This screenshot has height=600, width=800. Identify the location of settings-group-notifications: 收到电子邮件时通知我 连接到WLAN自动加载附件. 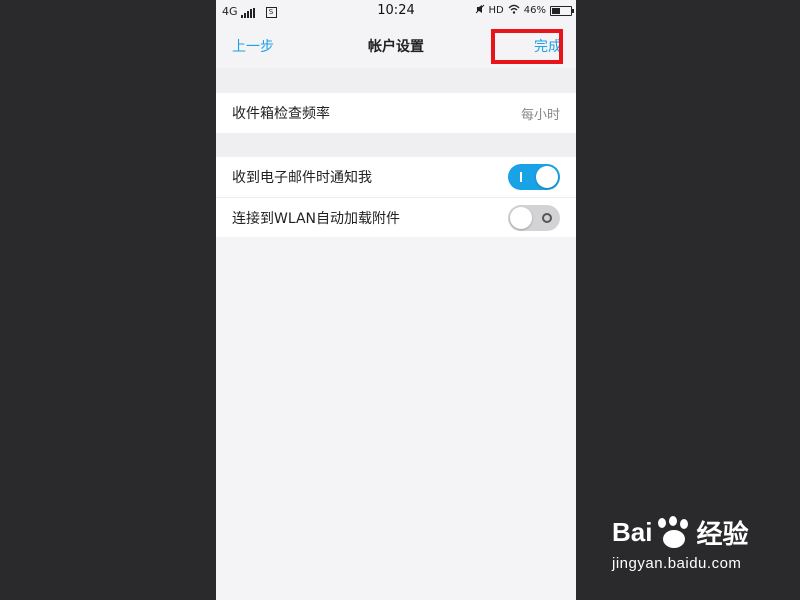
(396, 197).